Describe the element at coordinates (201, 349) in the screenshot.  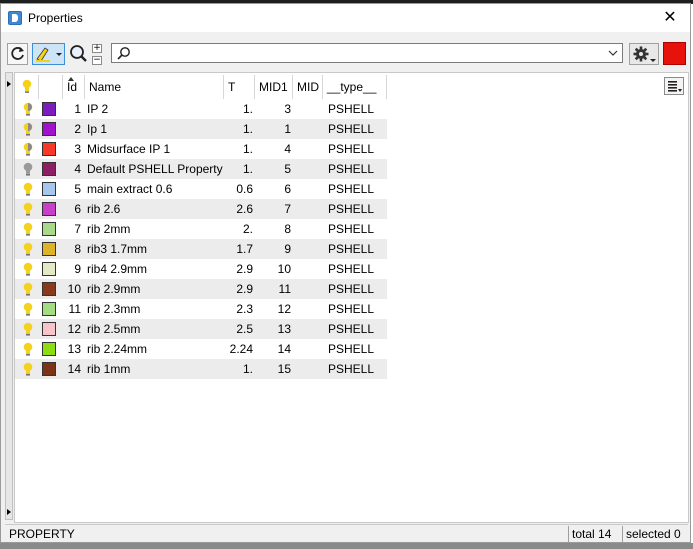
I see `table-row: 13 rib 2.24mm 2.24 14 PSHELL` at that location.